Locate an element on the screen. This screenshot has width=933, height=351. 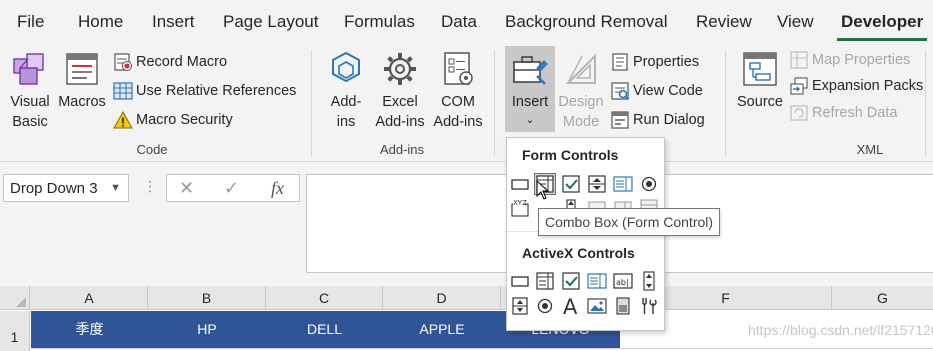
map-properties-button: Map Properties is located at coordinates (849, 60).